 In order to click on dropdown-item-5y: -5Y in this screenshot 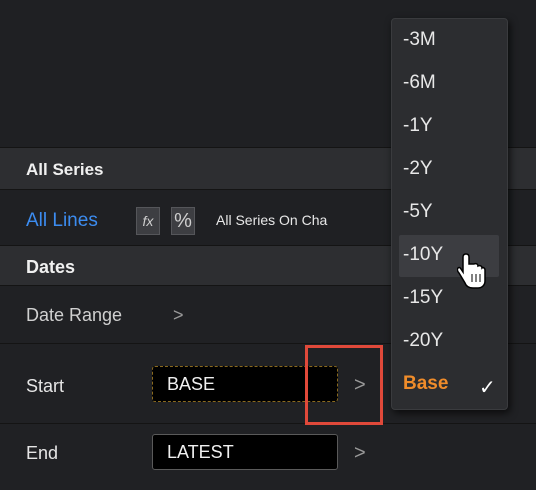, I will do `click(418, 212)`.